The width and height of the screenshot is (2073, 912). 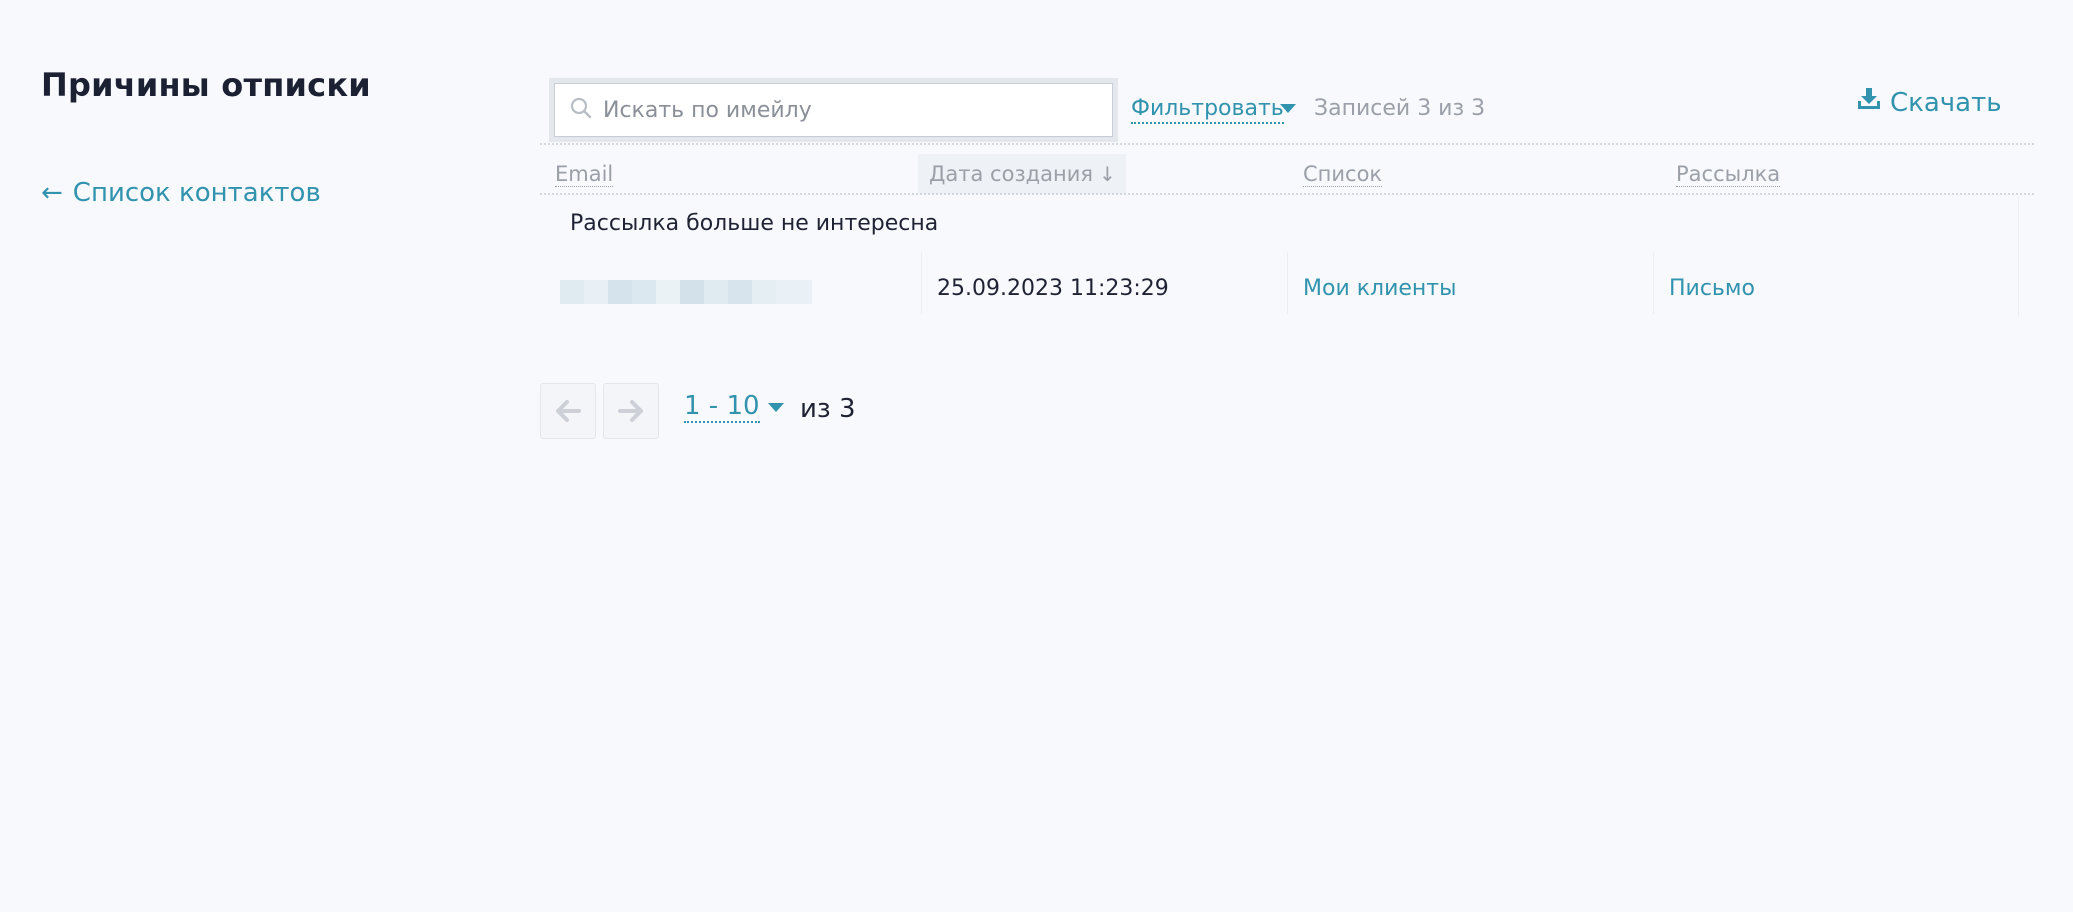 I want to click on records-count: Записей 3 из 3, so click(x=1400, y=108).